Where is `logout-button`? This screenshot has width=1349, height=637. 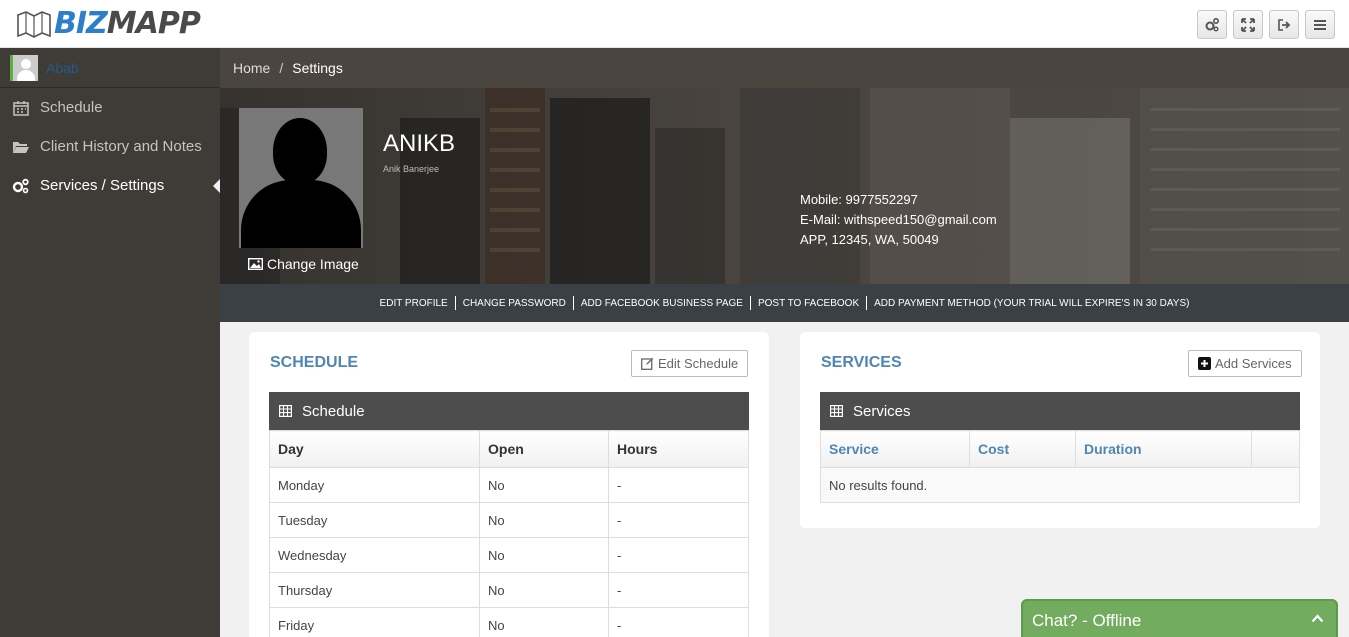
logout-button is located at coordinates (1284, 24).